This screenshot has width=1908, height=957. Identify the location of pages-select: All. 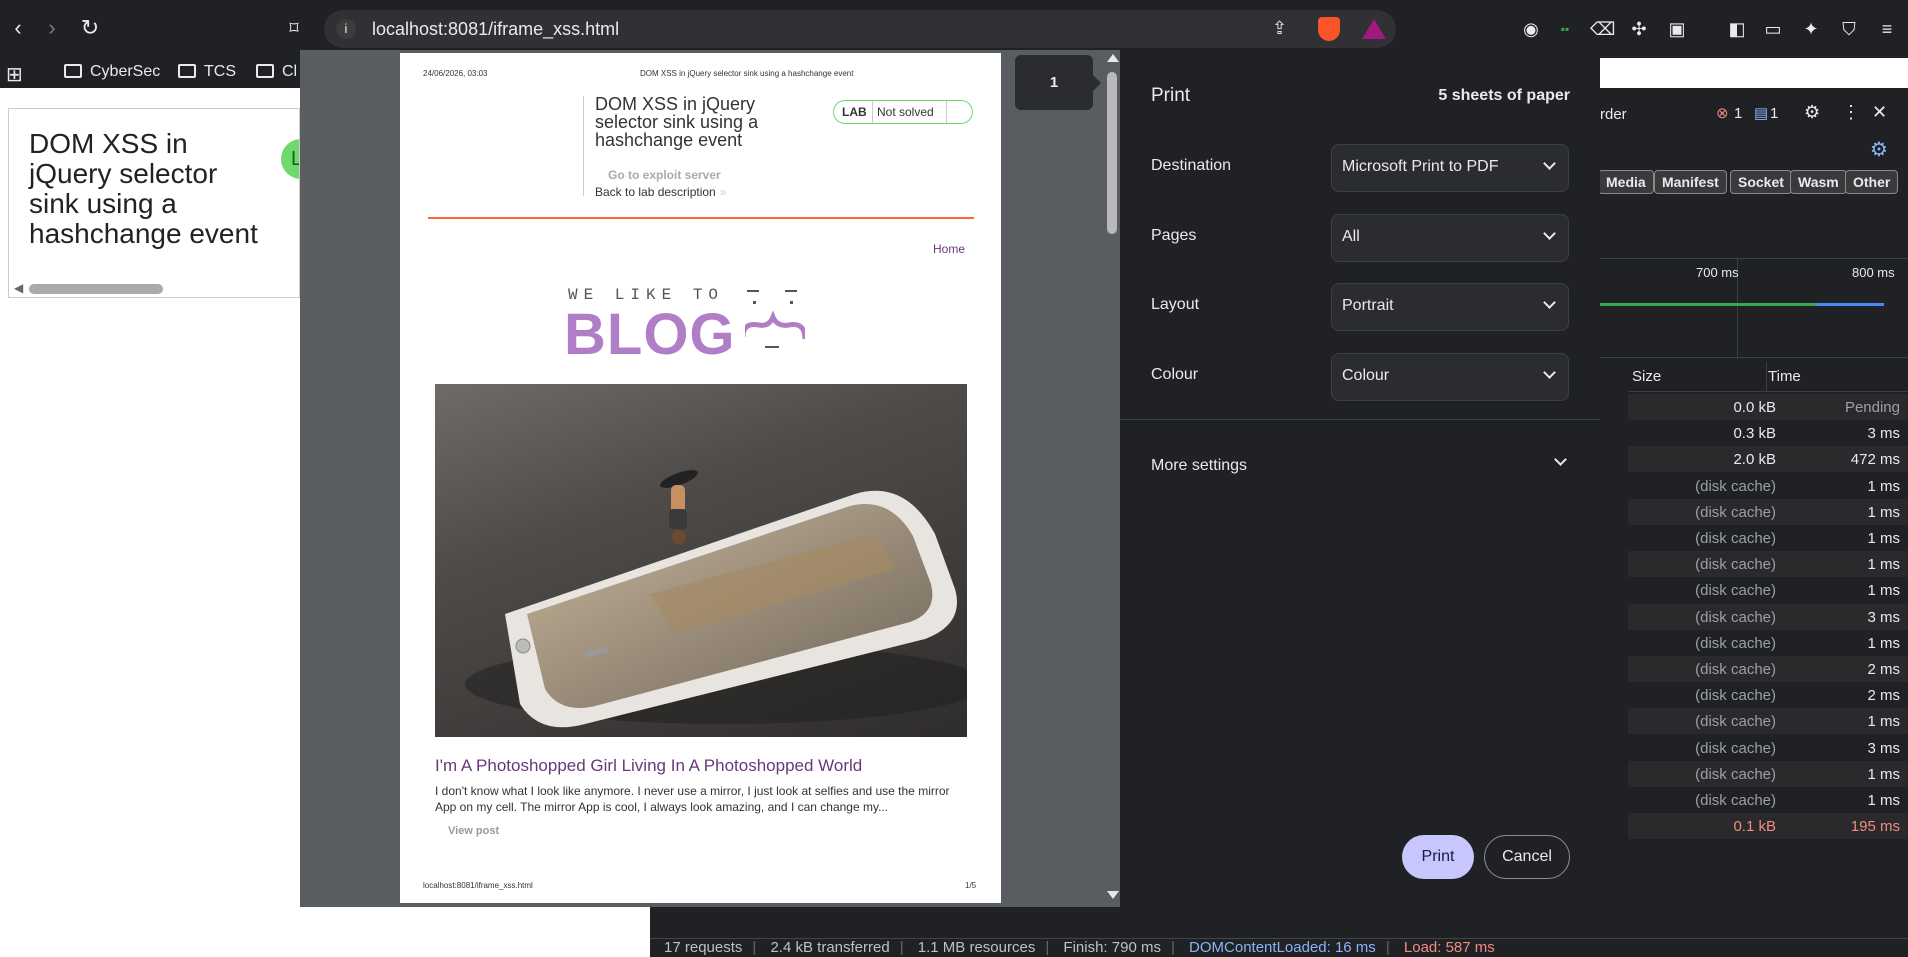
(1450, 238).